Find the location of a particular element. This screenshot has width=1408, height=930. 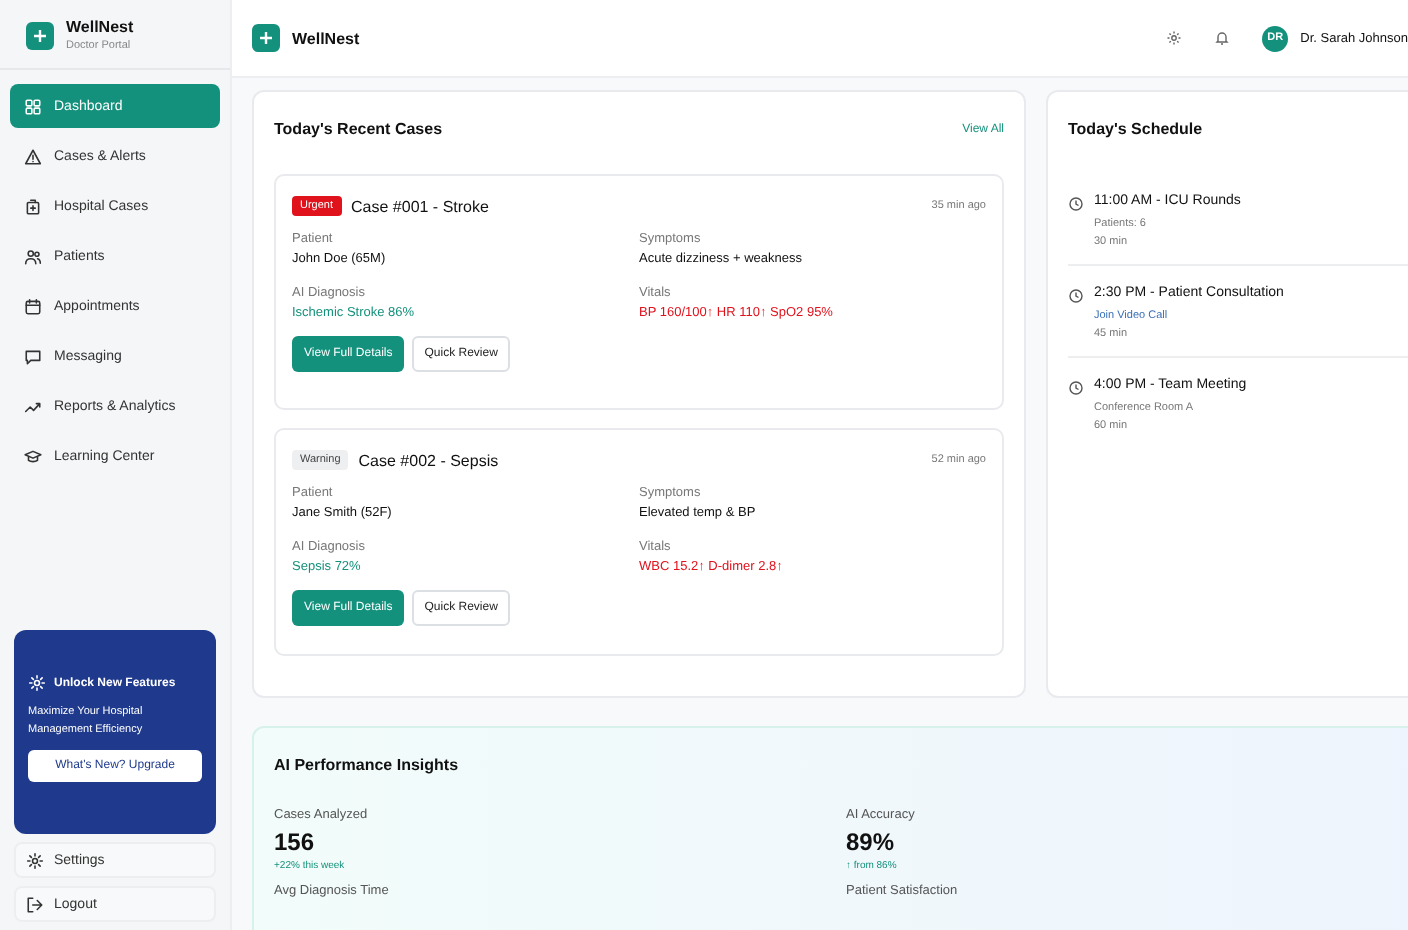

card-title: AI Performance Insights is located at coordinates (367, 765).